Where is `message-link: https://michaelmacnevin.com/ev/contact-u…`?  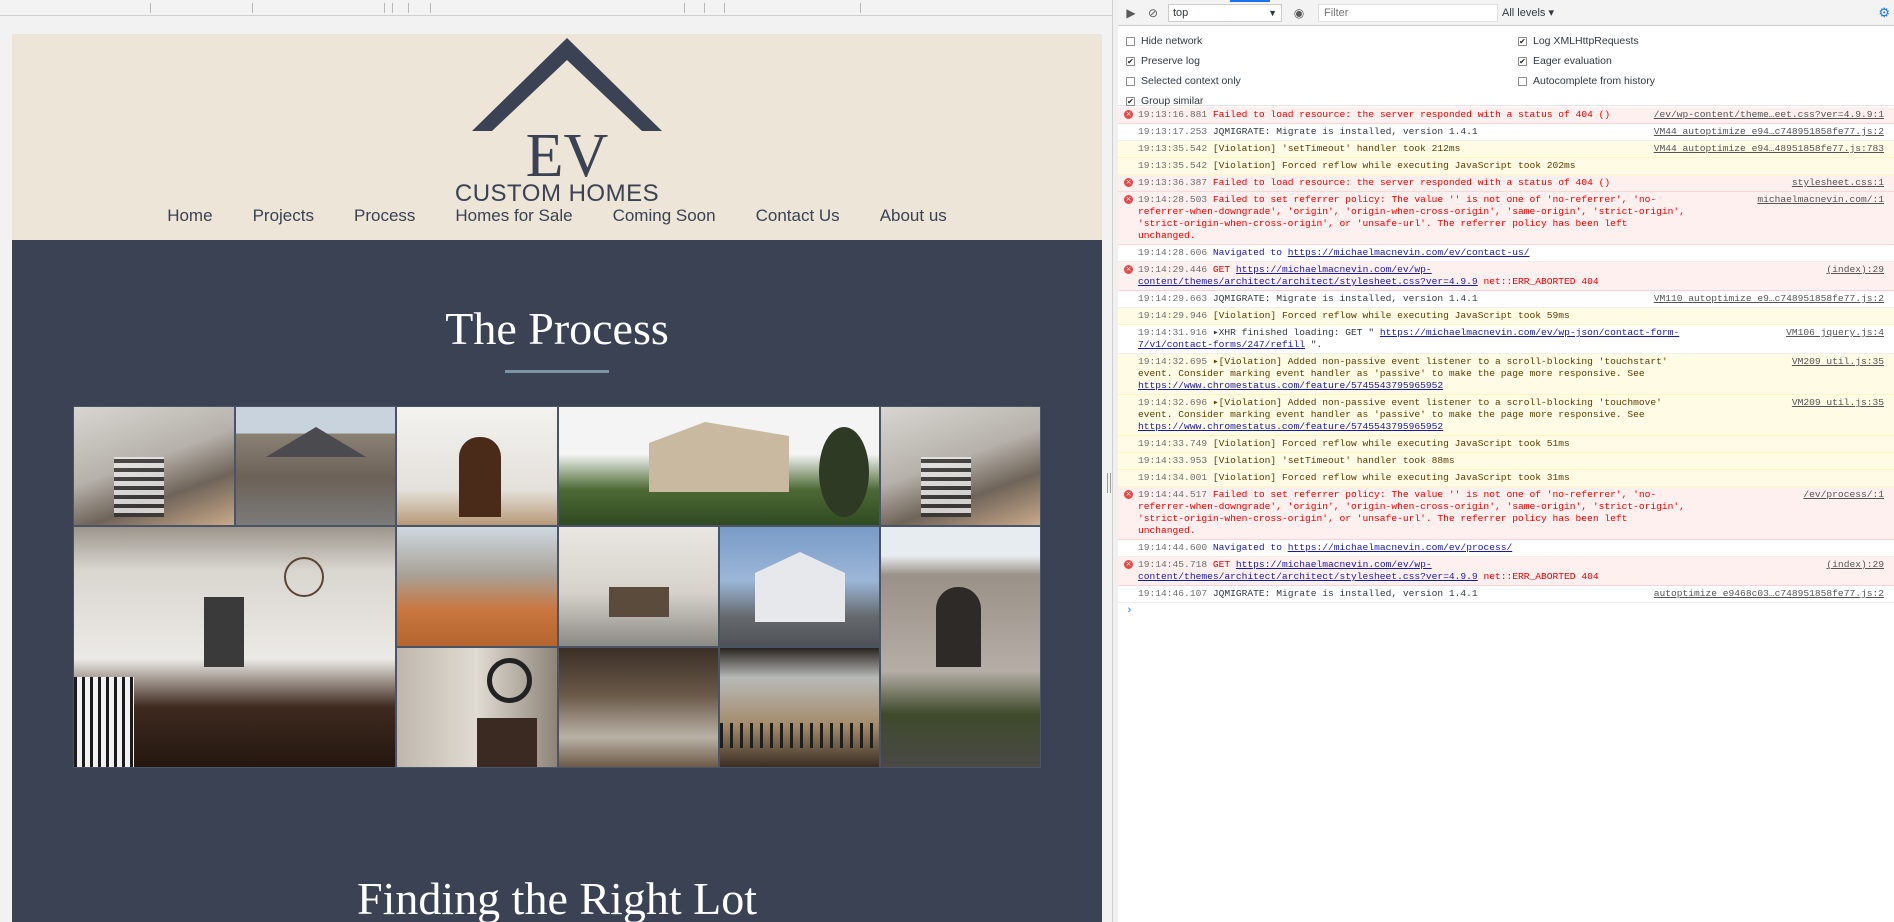 message-link: https://michaelmacnevin.com/ev/contact-u… is located at coordinates (1409, 252).